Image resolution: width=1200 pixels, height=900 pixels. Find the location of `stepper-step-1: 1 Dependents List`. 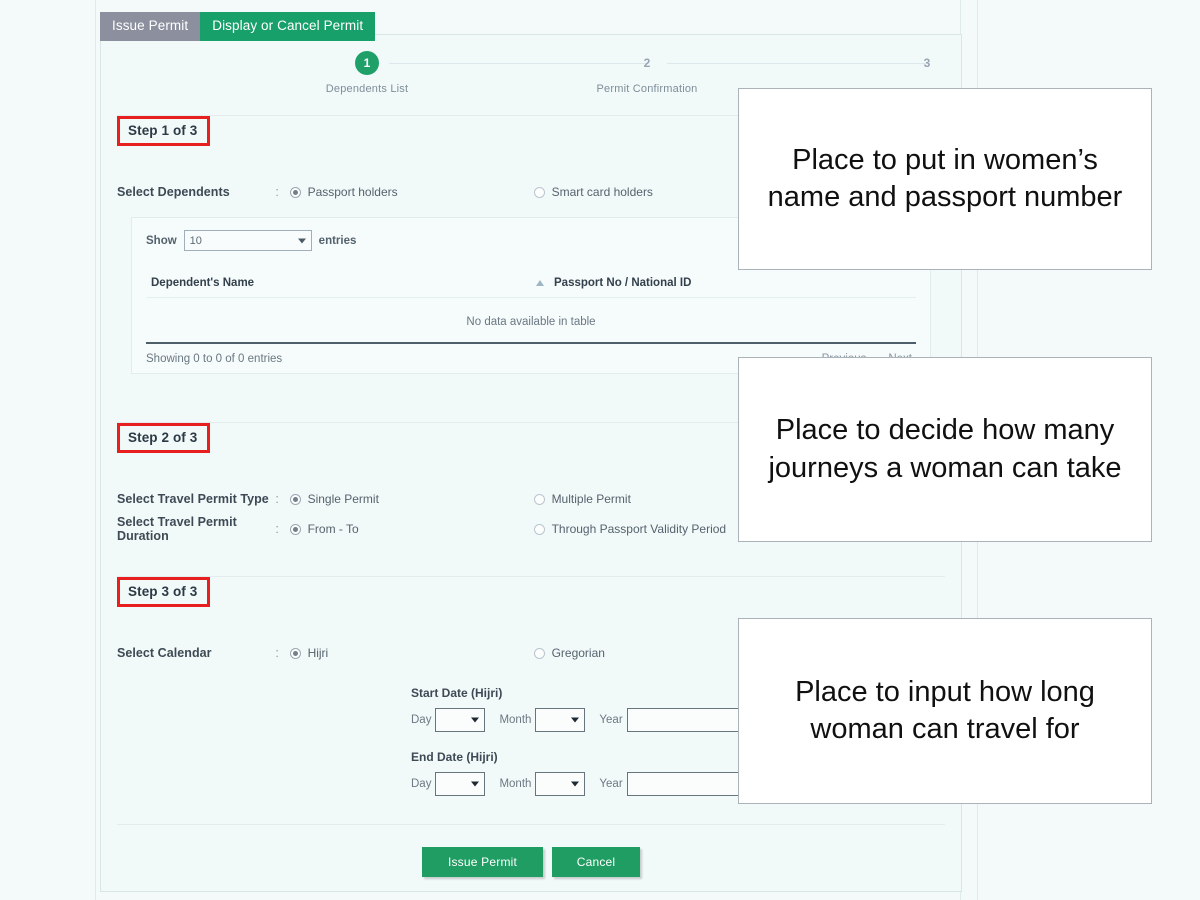

stepper-step-1: 1 Dependents List is located at coordinates (367, 73).